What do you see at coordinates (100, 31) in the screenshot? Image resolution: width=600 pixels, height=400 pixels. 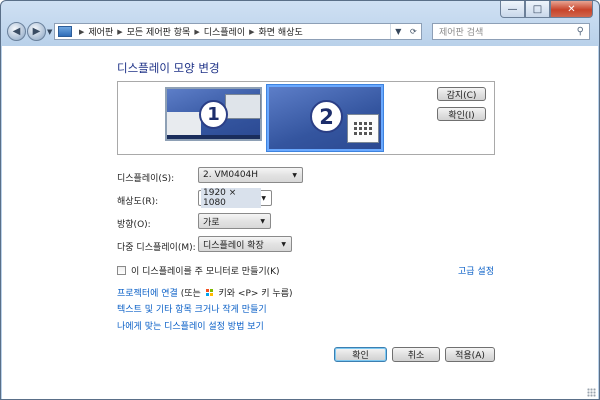 I see `breadcrumb-control-panel: 제어판` at bounding box center [100, 31].